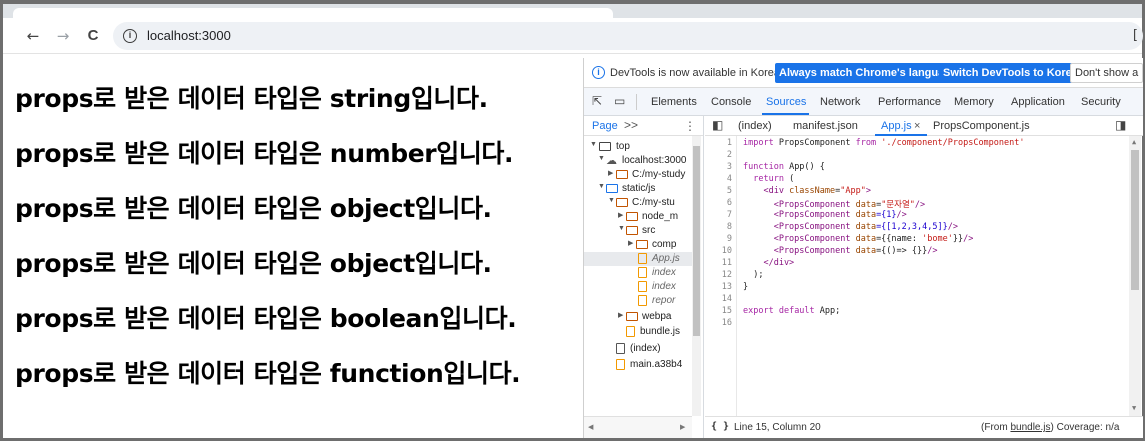 The width and height of the screenshot is (1145, 441). Describe the element at coordinates (1134, 142) in the screenshot. I see `scroll-up-arrow-icon: ▲` at that location.